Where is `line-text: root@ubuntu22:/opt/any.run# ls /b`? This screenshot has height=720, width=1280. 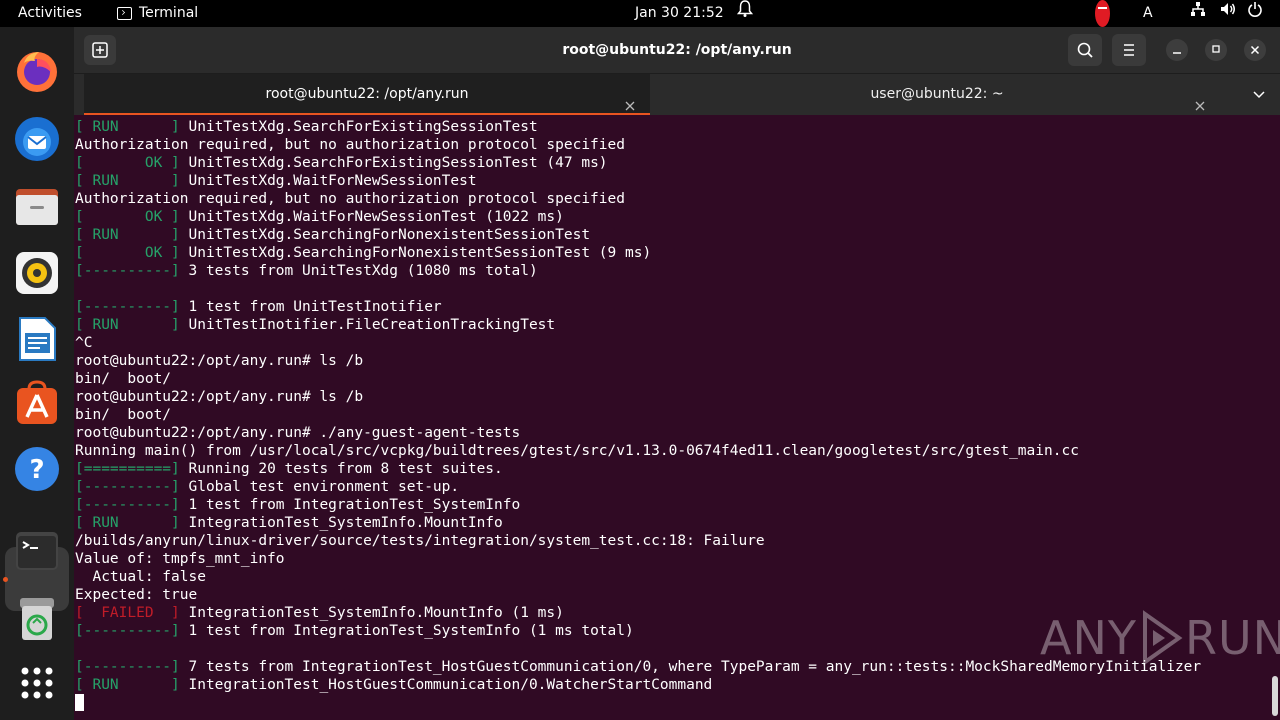
line-text: root@ubuntu22:/opt/any.run# ls /b is located at coordinates (219, 361).